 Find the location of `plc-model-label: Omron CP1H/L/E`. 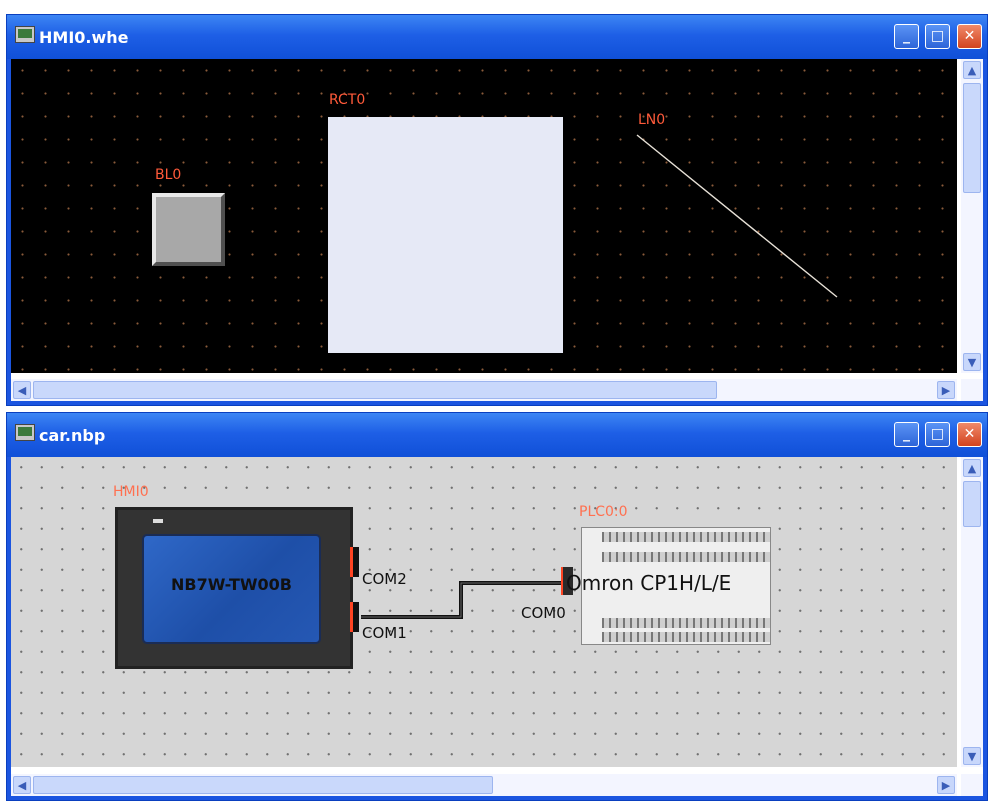

plc-model-label: Omron CP1H/L/E is located at coordinates (649, 583).